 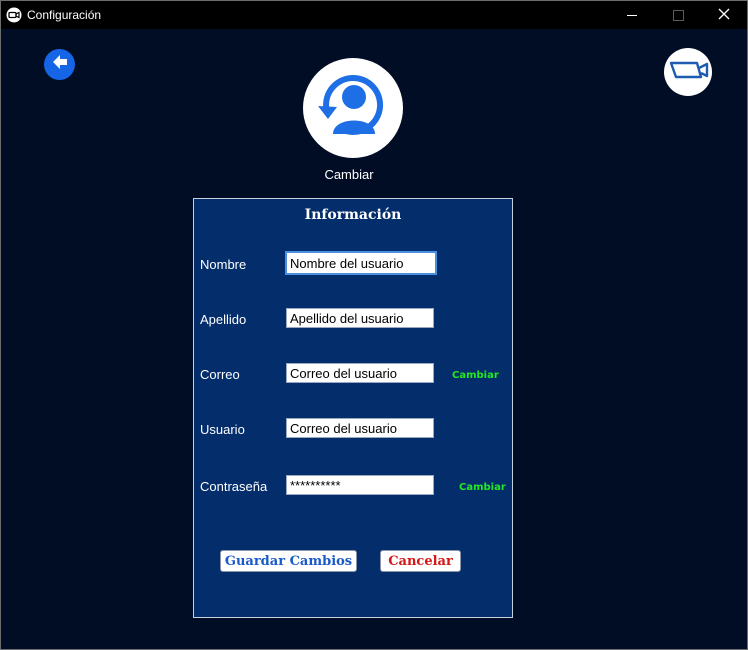 I want to click on user-refresh-icon, so click(x=353, y=108).